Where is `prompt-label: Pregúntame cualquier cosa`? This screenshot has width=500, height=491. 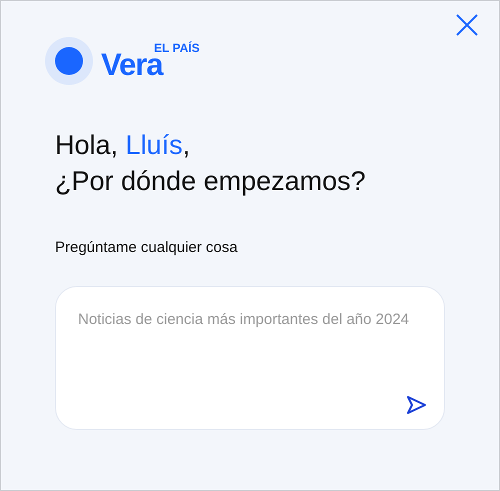 prompt-label: Pregúntame cualquier cosa is located at coordinates (147, 247).